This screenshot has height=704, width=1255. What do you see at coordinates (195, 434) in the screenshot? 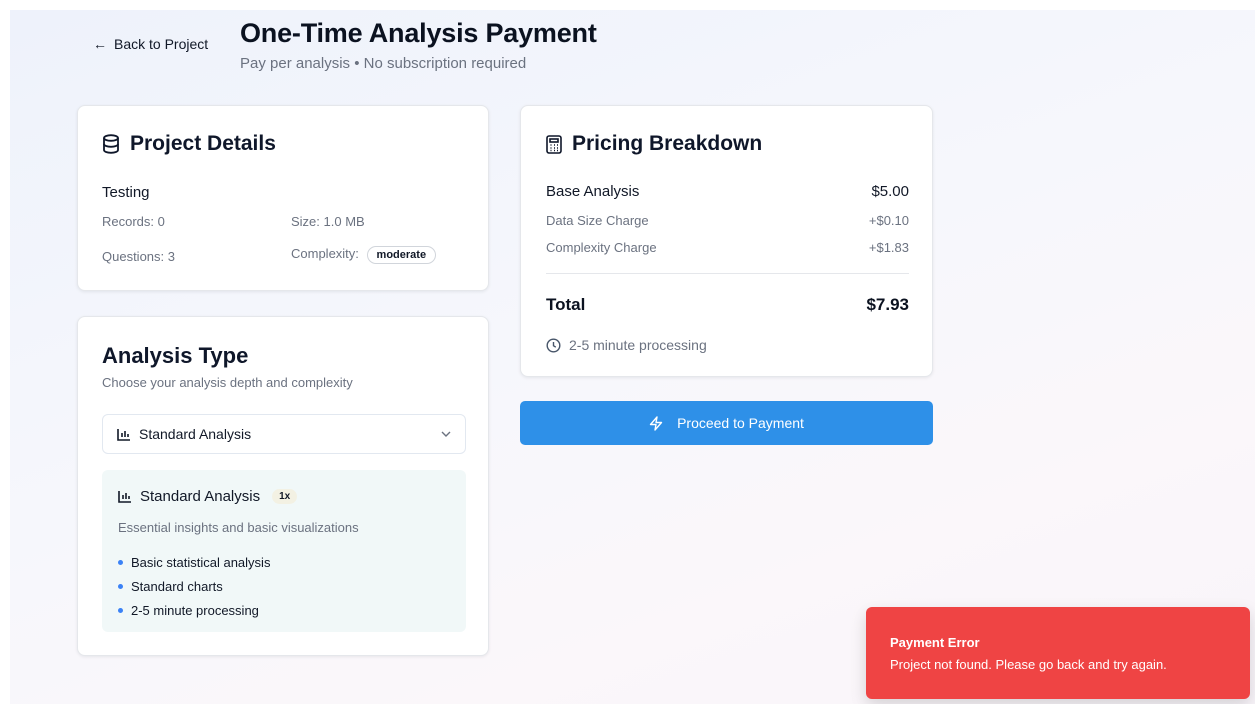
I see `selected-analysis-type: Standard Analysis` at bounding box center [195, 434].